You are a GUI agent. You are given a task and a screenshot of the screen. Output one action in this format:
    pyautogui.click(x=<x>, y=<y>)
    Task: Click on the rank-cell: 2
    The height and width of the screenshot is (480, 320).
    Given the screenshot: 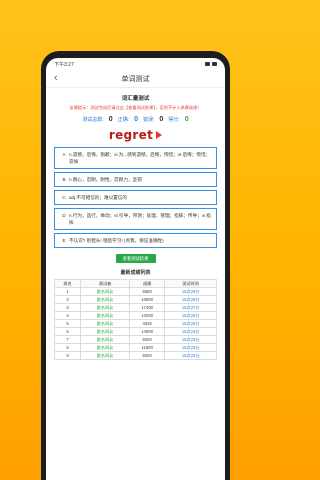 What is the action you would take?
    pyautogui.click(x=67, y=299)
    